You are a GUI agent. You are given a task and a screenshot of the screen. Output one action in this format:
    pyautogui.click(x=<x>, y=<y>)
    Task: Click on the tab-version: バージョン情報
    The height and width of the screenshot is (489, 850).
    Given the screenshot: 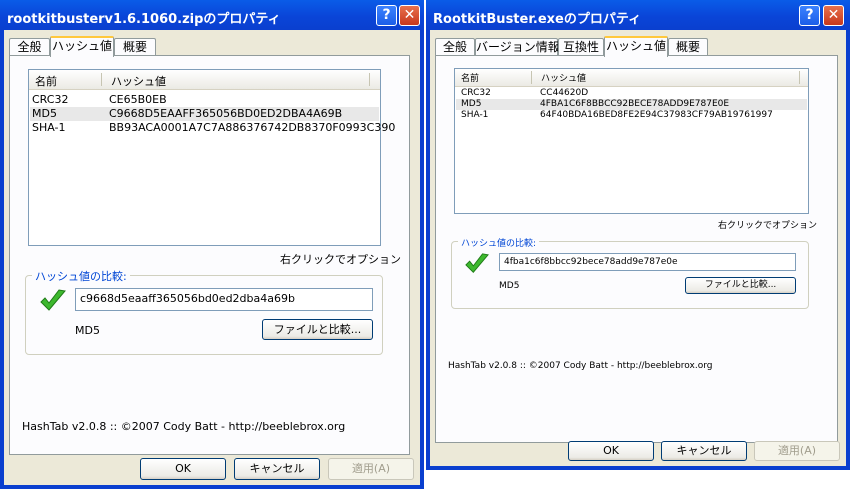 What is the action you would take?
    pyautogui.click(x=517, y=47)
    